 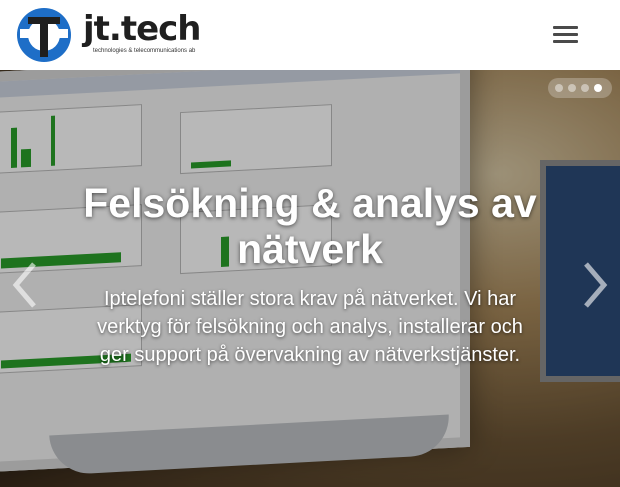 What do you see at coordinates (144, 51) in the screenshot?
I see `brand-tagline: technologies & telecommunications ab` at bounding box center [144, 51].